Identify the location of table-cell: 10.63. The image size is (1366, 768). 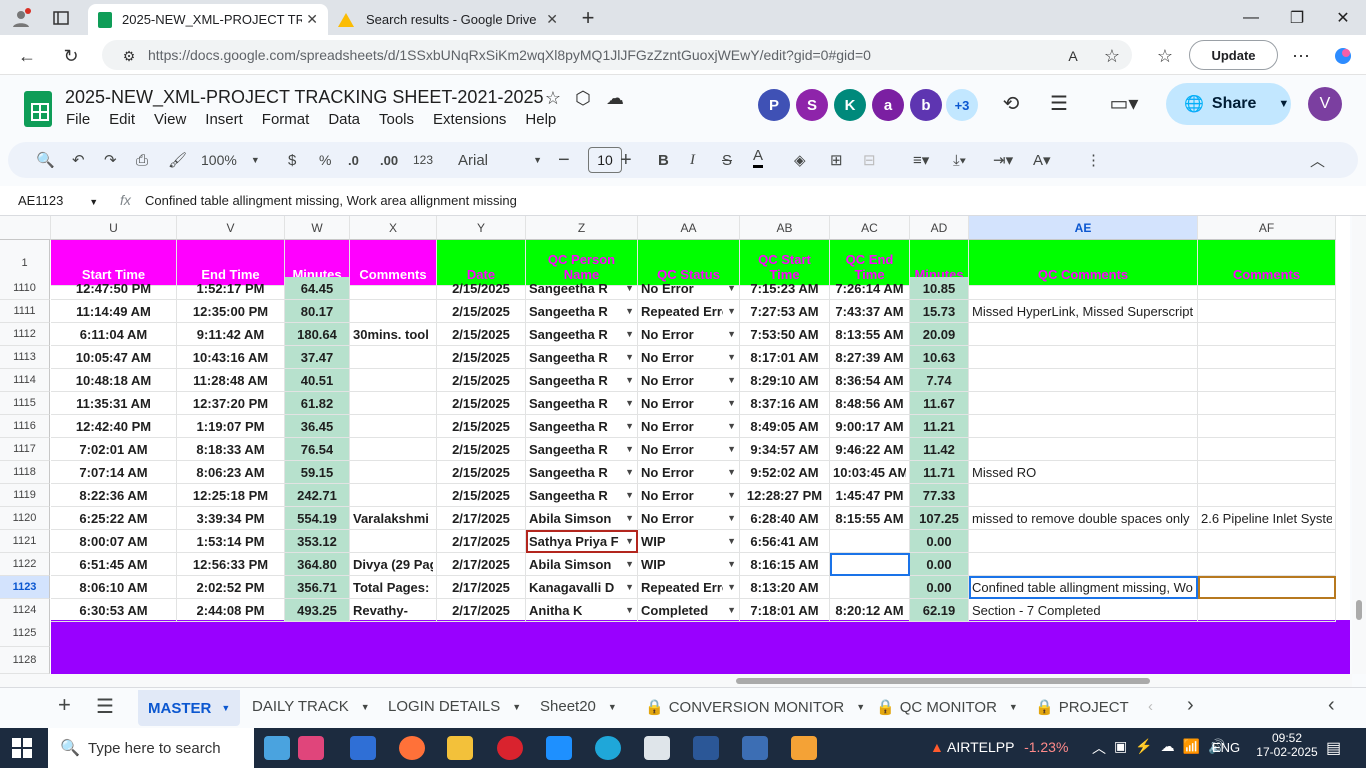
(939, 357).